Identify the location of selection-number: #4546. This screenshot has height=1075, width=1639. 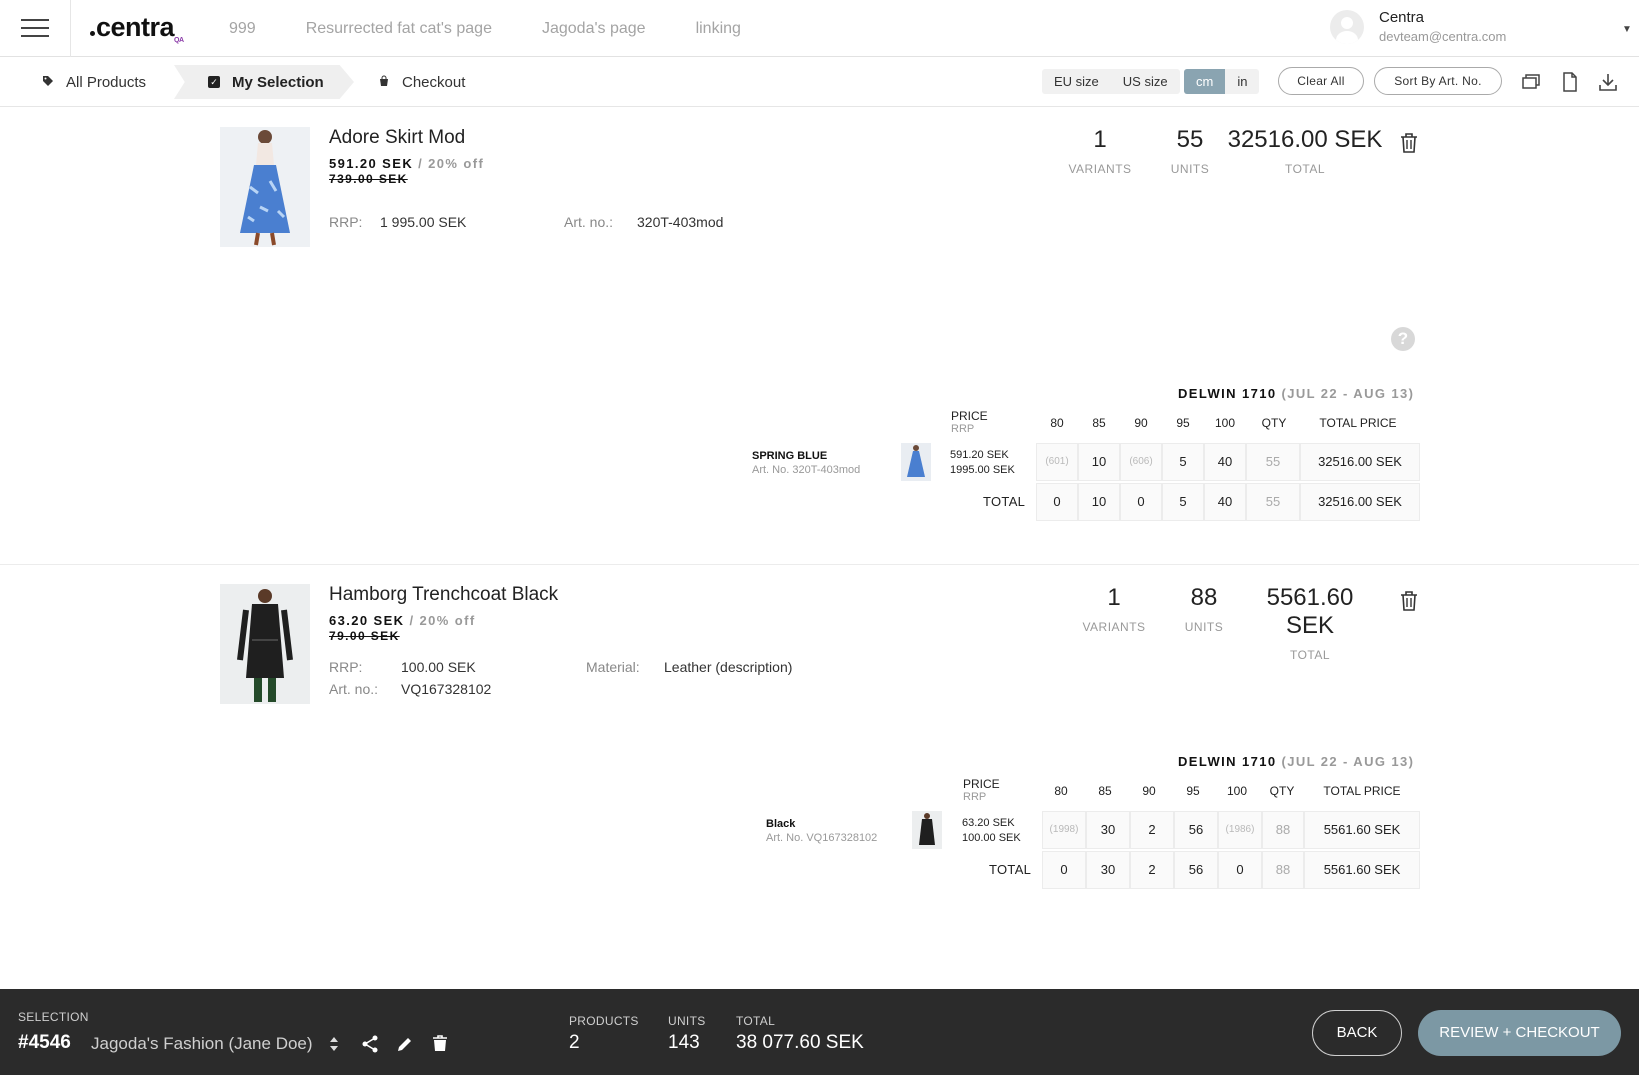
(44, 1042).